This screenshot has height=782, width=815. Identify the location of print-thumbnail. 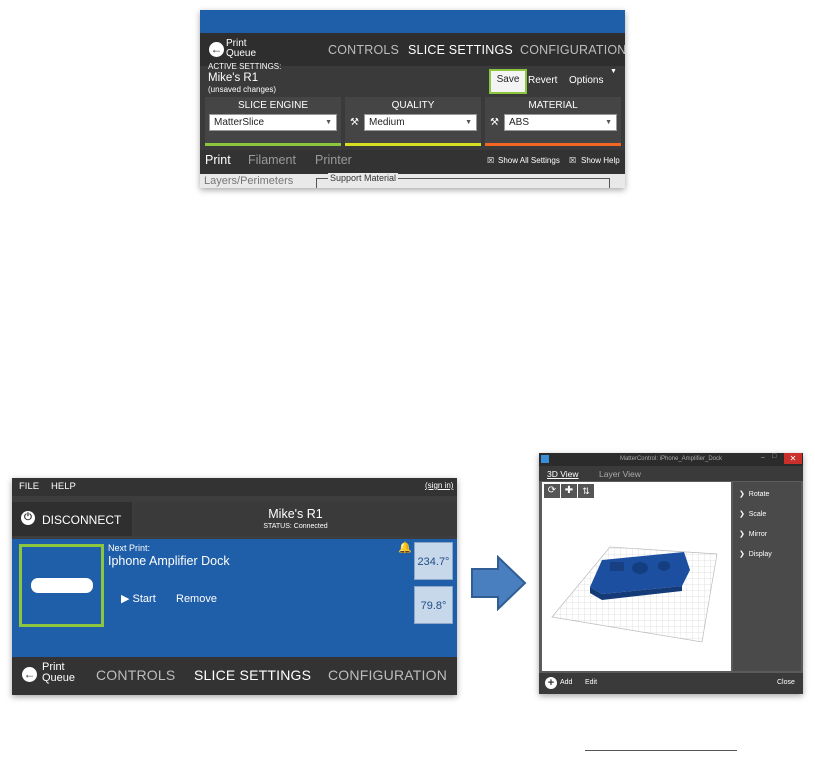
(61, 585).